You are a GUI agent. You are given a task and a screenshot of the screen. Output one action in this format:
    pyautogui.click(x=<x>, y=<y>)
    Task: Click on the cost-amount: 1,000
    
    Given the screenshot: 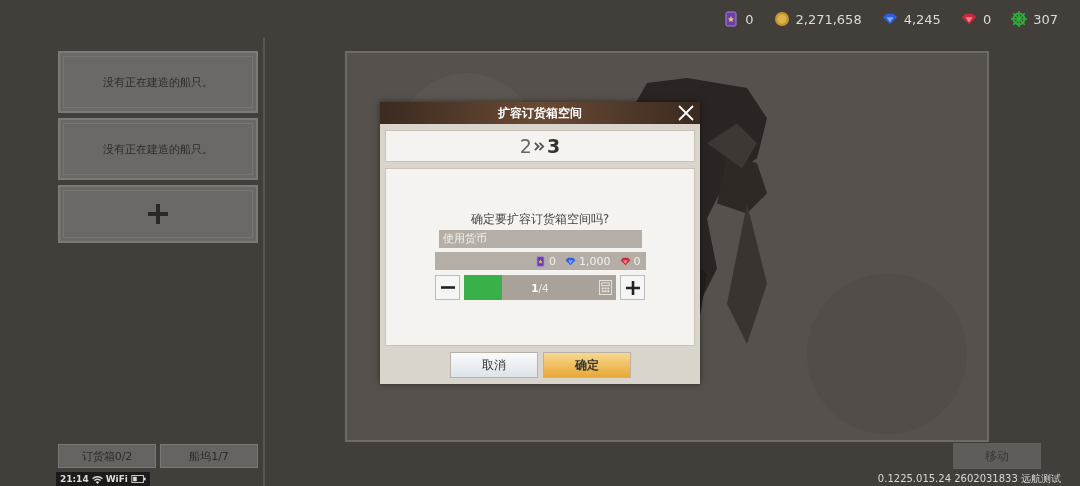 What is the action you would take?
    pyautogui.click(x=595, y=261)
    